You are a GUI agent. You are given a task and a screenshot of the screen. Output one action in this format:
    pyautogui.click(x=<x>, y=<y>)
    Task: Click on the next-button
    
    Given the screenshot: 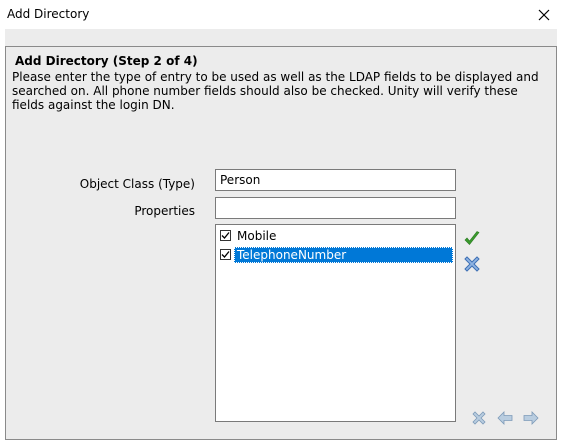 What is the action you would take?
    pyautogui.click(x=531, y=418)
    